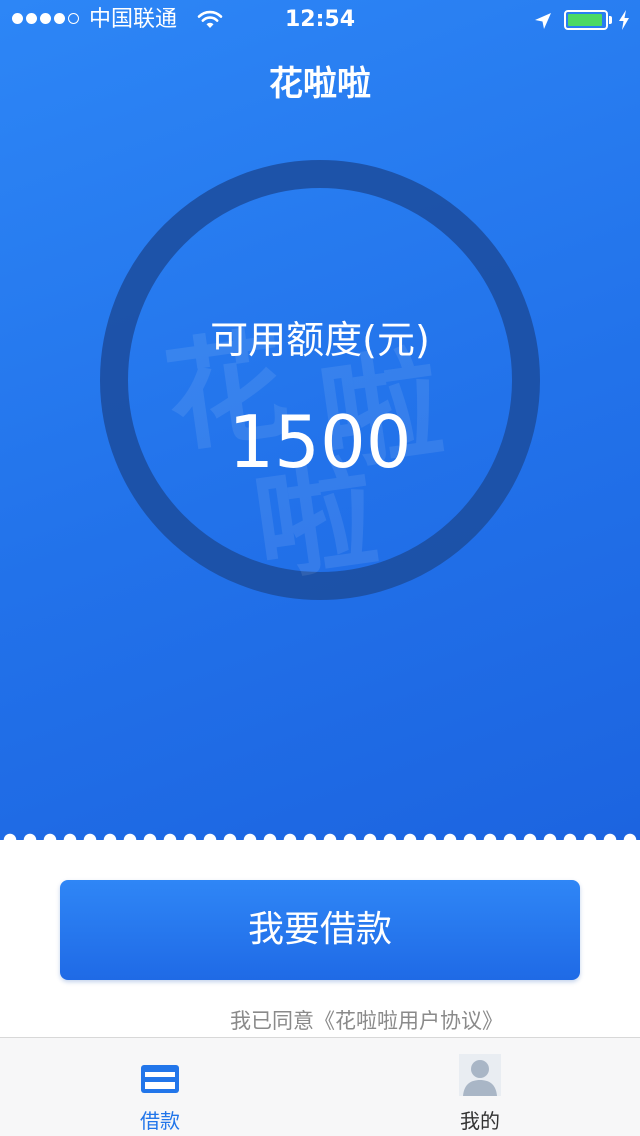  Describe the element at coordinates (320, 84) in the screenshot. I see `page-title: 花啦啦` at that location.